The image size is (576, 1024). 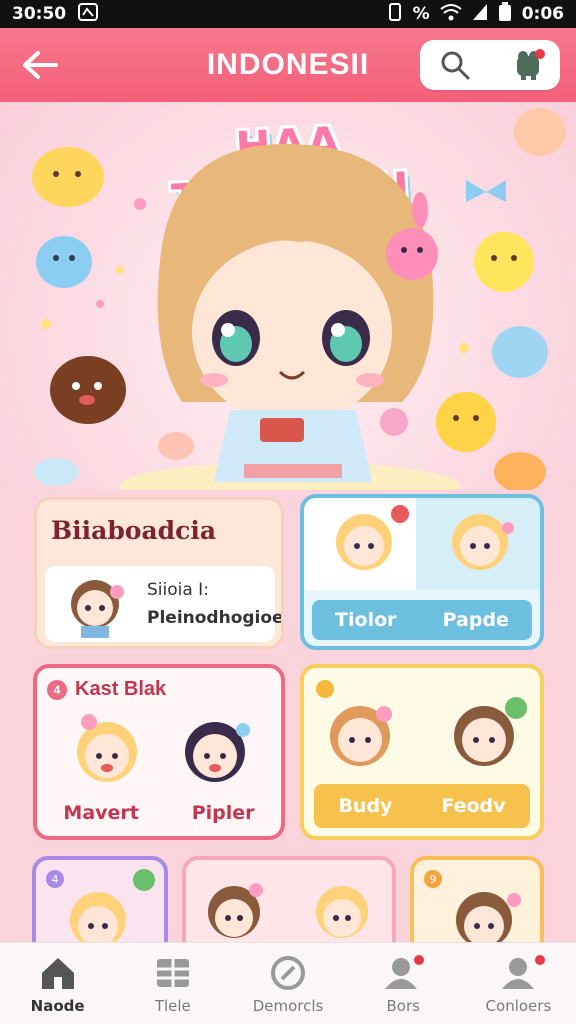 I want to click on search-button, so click(x=455, y=65).